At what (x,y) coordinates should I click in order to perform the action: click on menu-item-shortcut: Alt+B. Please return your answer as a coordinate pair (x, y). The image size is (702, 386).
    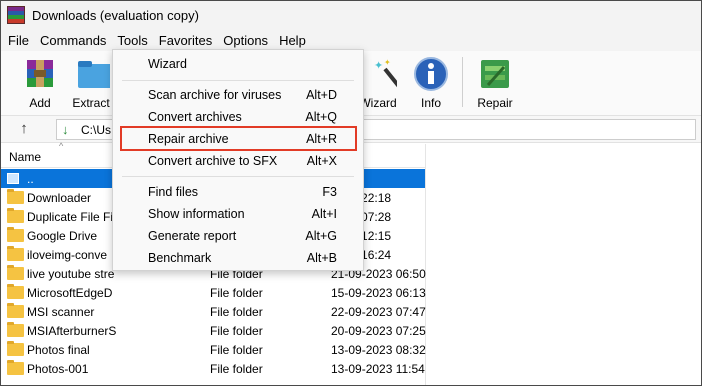
    Looking at the image, I should click on (321, 258).